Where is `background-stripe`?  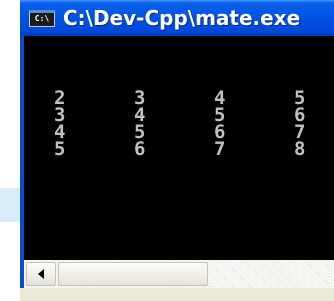 background-stripe is located at coordinates (10, 205).